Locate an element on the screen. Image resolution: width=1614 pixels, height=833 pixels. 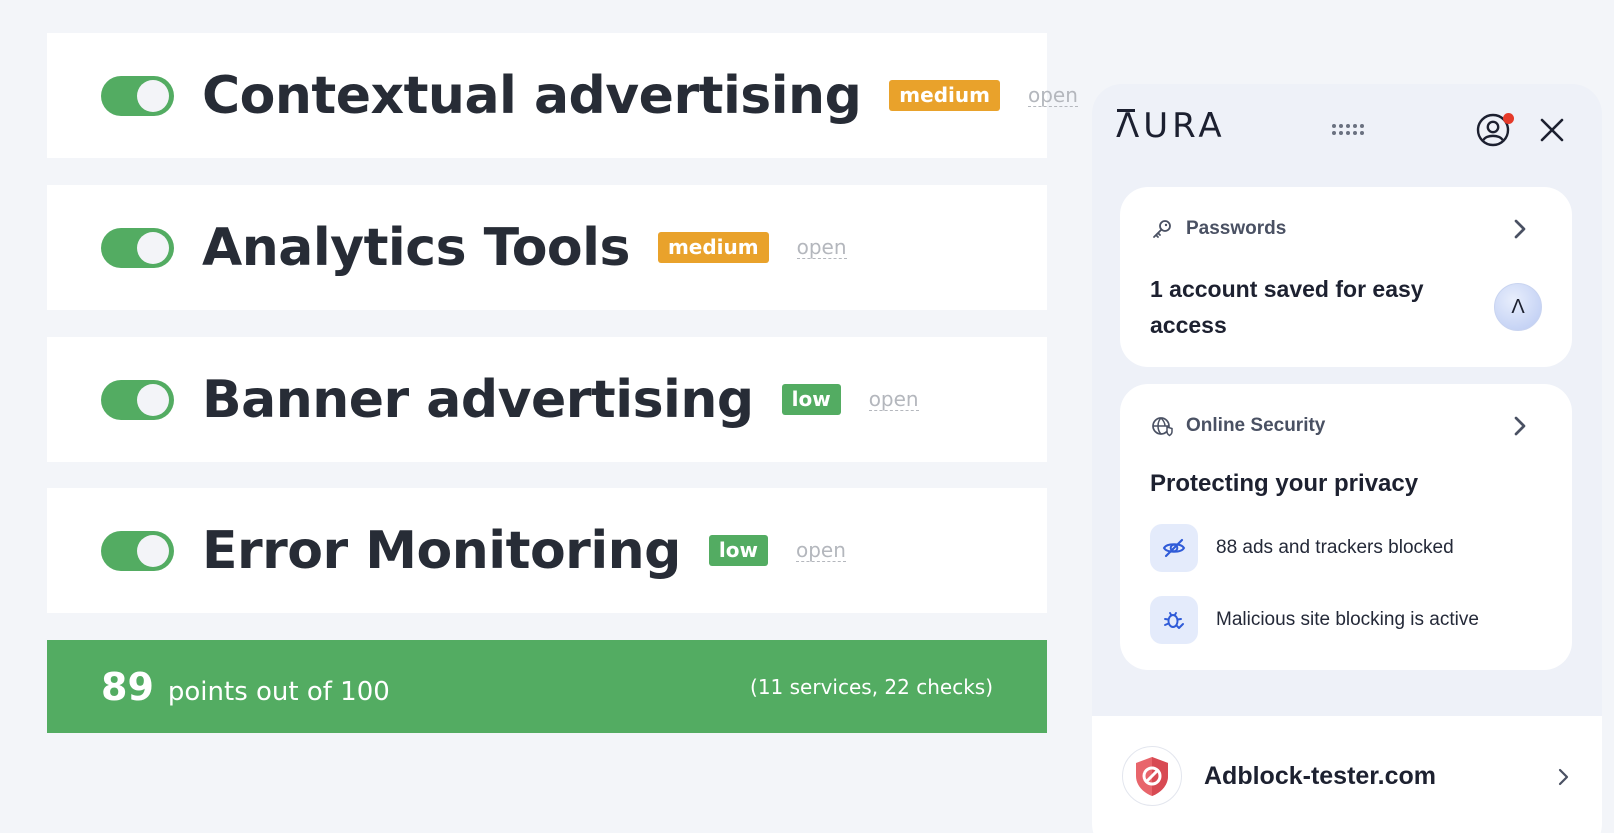
security-title: Protecting your privacy is located at coordinates (1284, 483).